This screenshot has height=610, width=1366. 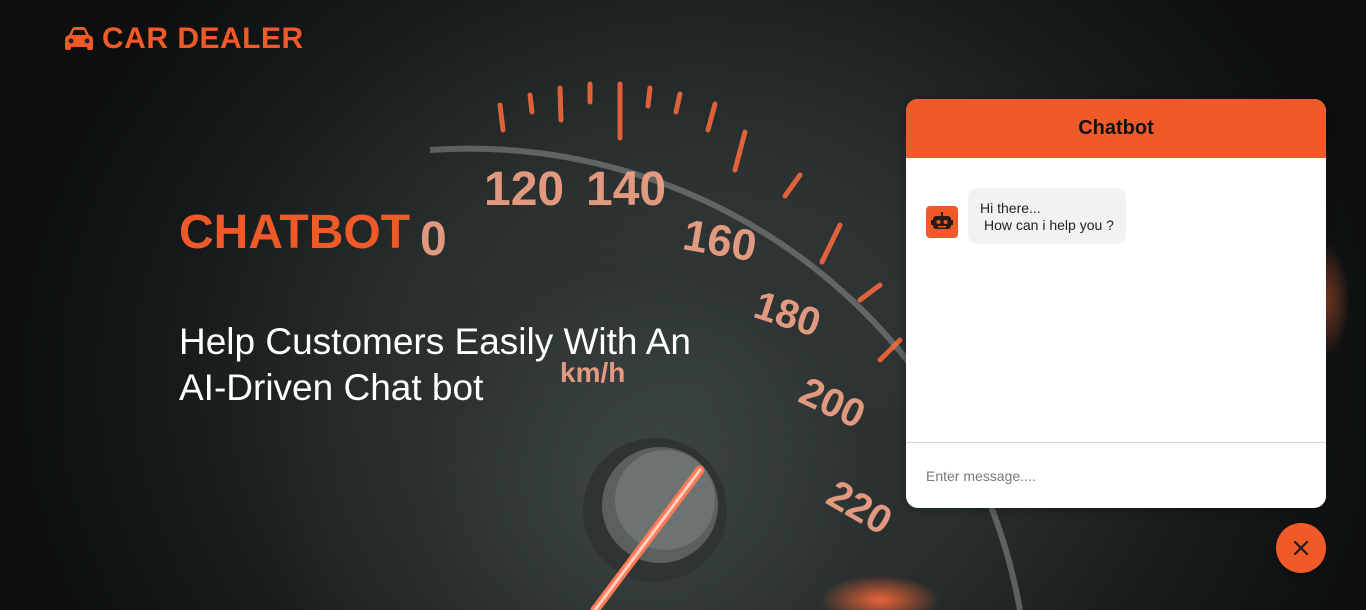 I want to click on car-icon, so click(x=79, y=38).